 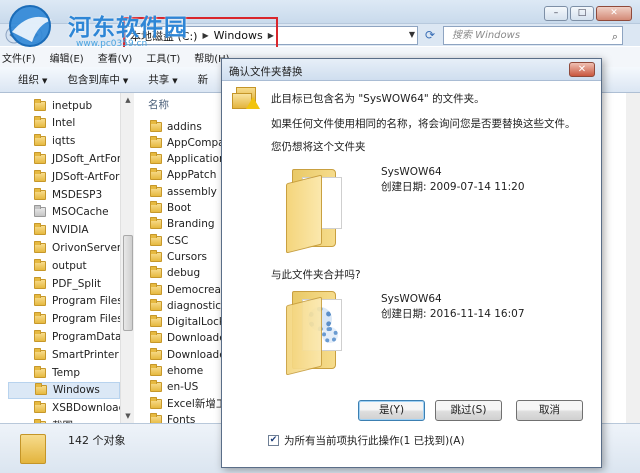 I want to click on skip-button: 跳过(S), so click(x=468, y=410).